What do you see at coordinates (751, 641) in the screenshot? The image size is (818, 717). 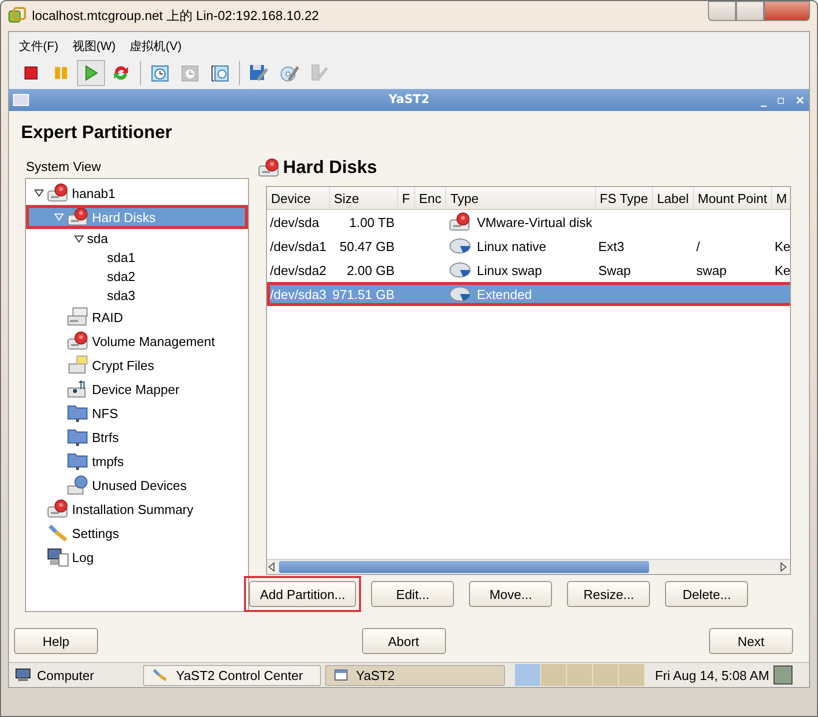 I see `footer-button: Next` at bounding box center [751, 641].